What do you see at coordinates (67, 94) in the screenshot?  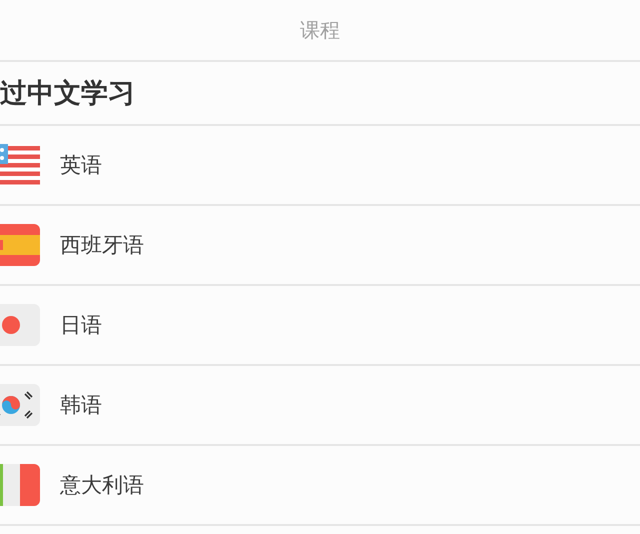 I see `section-heading: 过中文学习` at bounding box center [67, 94].